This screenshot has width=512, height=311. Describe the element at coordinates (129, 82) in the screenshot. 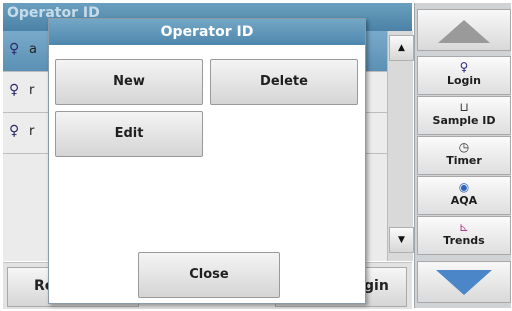

I see `new-button: New` at that location.